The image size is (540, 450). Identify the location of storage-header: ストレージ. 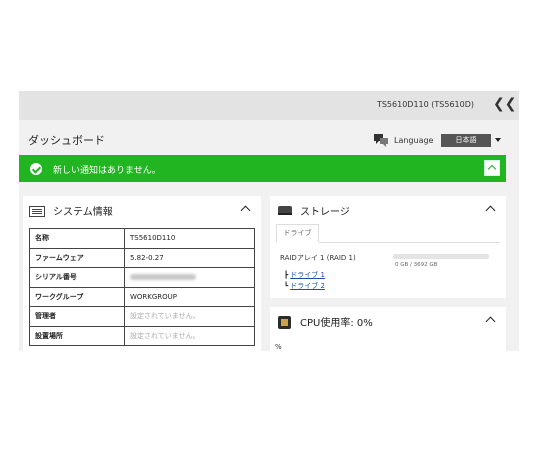
(388, 210).